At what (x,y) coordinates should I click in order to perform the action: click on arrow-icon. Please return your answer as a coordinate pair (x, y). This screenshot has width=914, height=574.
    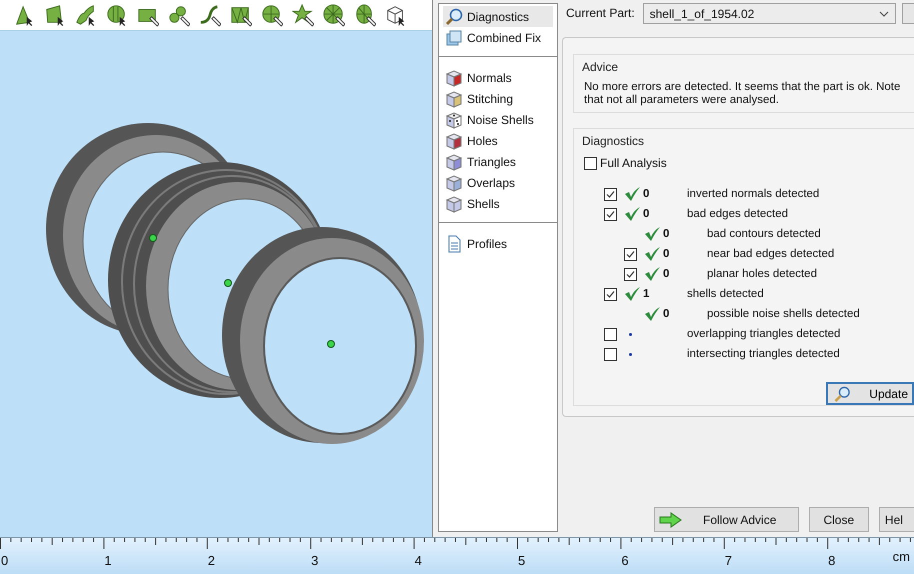
    Looking at the image, I should click on (671, 520).